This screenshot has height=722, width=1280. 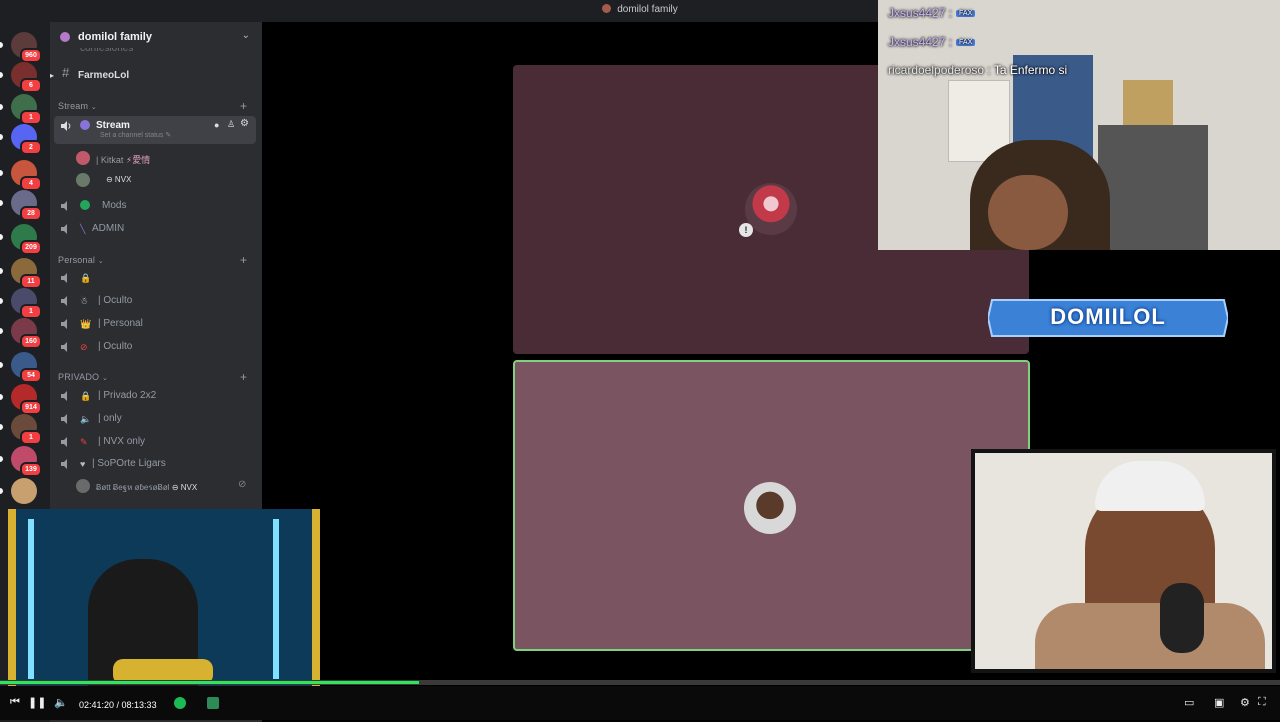 I want to click on poster-image, so click(x=1148, y=105).